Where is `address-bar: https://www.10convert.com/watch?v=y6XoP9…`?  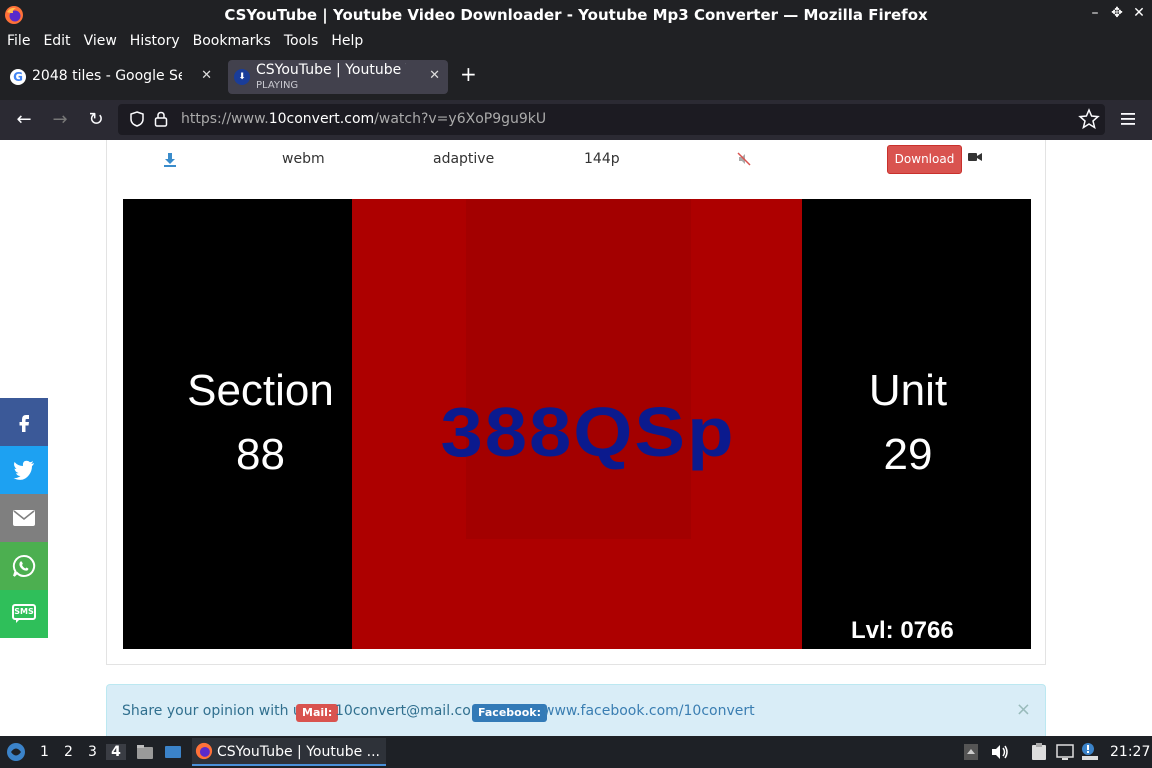 address-bar: https://www.10convert.com/watch?v=y6XoP9… is located at coordinates (611, 119).